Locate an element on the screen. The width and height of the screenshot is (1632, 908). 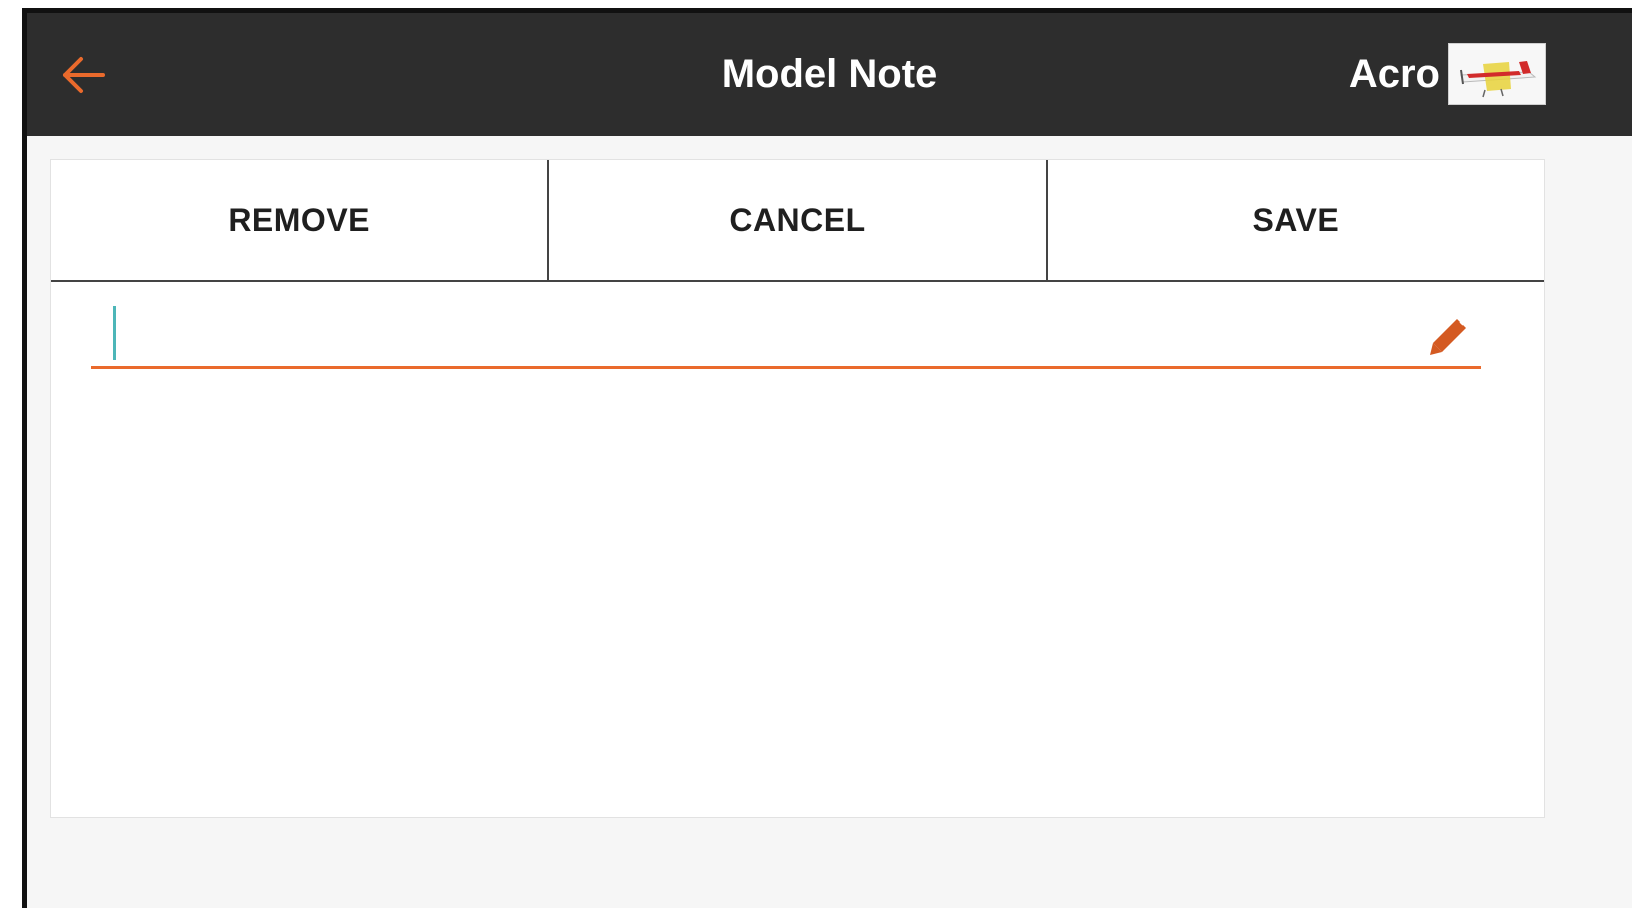
text-cursor is located at coordinates (114, 333).